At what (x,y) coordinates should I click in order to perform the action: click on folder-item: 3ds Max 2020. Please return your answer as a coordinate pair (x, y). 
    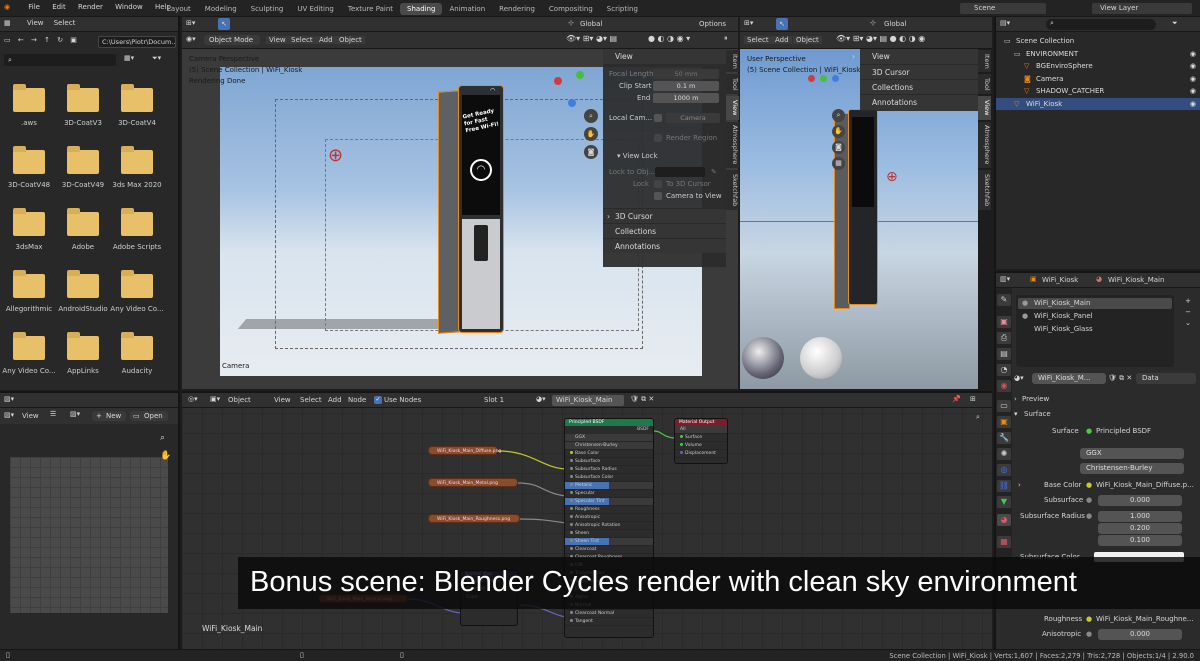
    Looking at the image, I should click on (137, 167).